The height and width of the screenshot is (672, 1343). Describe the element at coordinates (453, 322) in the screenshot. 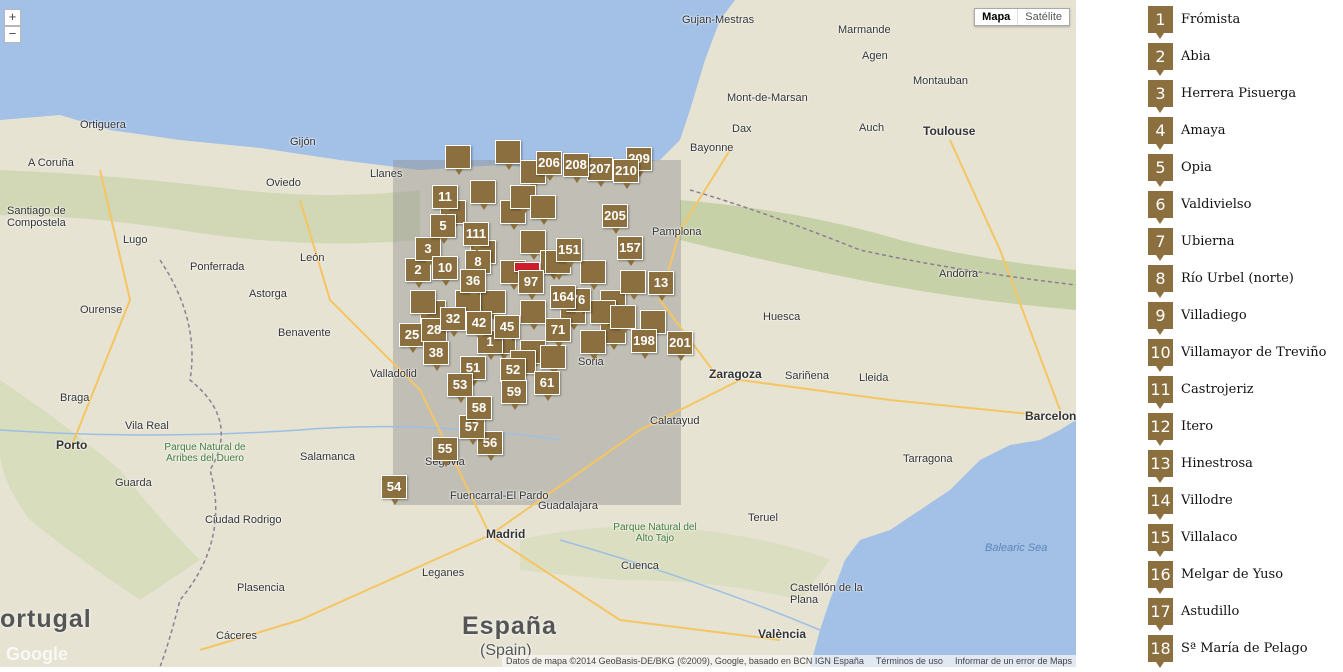

I see `map-marker: 32` at that location.